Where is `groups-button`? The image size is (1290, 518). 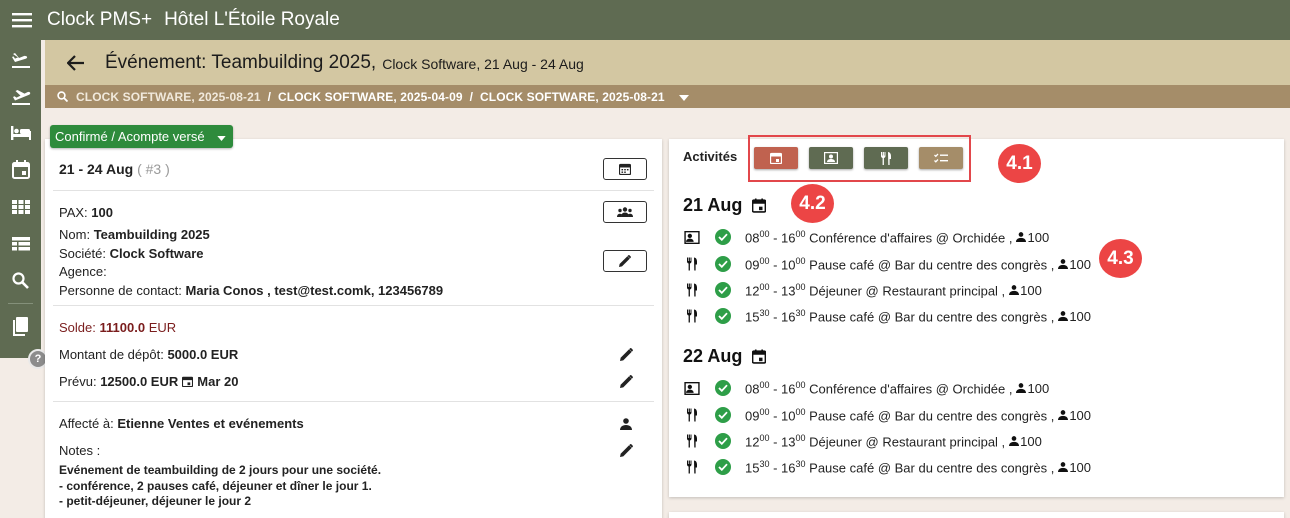
groups-button is located at coordinates (625, 212).